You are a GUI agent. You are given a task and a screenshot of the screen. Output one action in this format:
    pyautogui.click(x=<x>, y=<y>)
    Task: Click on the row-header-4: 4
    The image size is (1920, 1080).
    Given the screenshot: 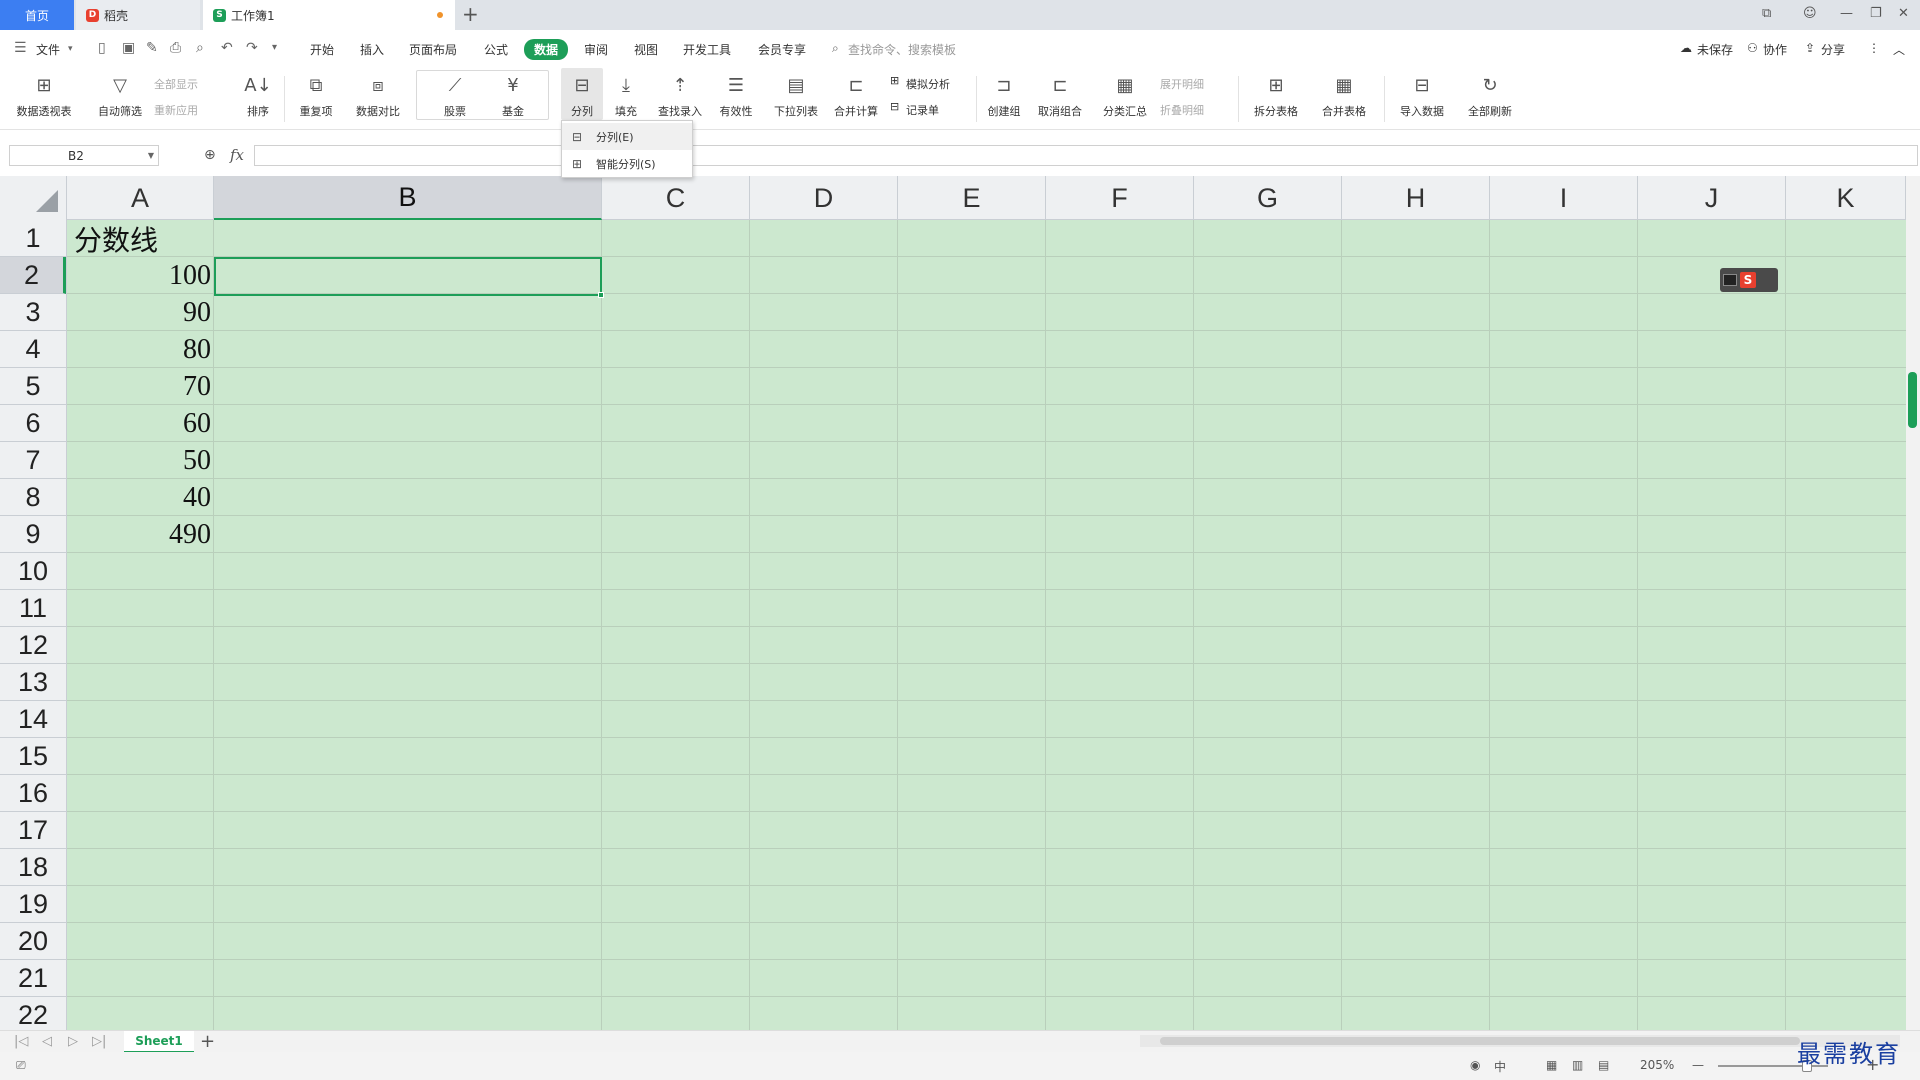 What is the action you would take?
    pyautogui.click(x=33, y=349)
    